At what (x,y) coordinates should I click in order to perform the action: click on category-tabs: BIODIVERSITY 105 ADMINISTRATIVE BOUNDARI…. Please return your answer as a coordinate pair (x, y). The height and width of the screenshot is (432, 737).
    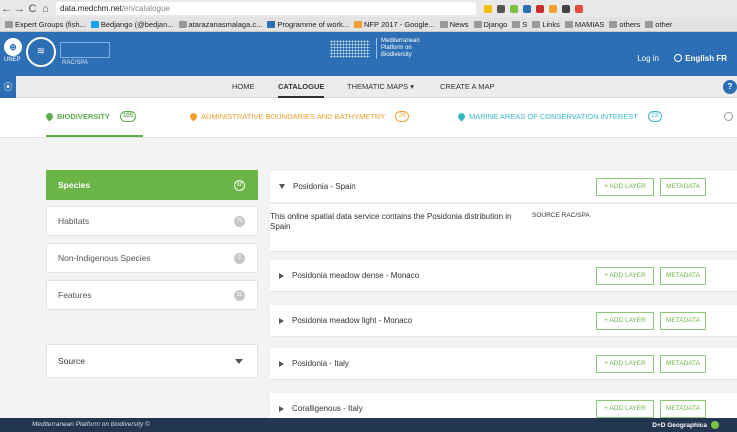
    Looking at the image, I should click on (368, 118).